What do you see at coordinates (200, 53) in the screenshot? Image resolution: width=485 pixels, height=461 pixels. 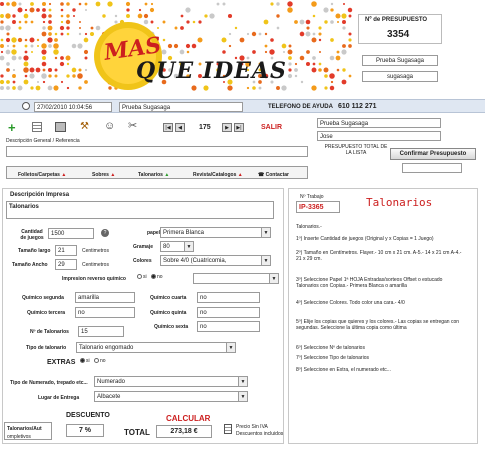 I see `logo: MAS QUE IDEAS` at bounding box center [200, 53].